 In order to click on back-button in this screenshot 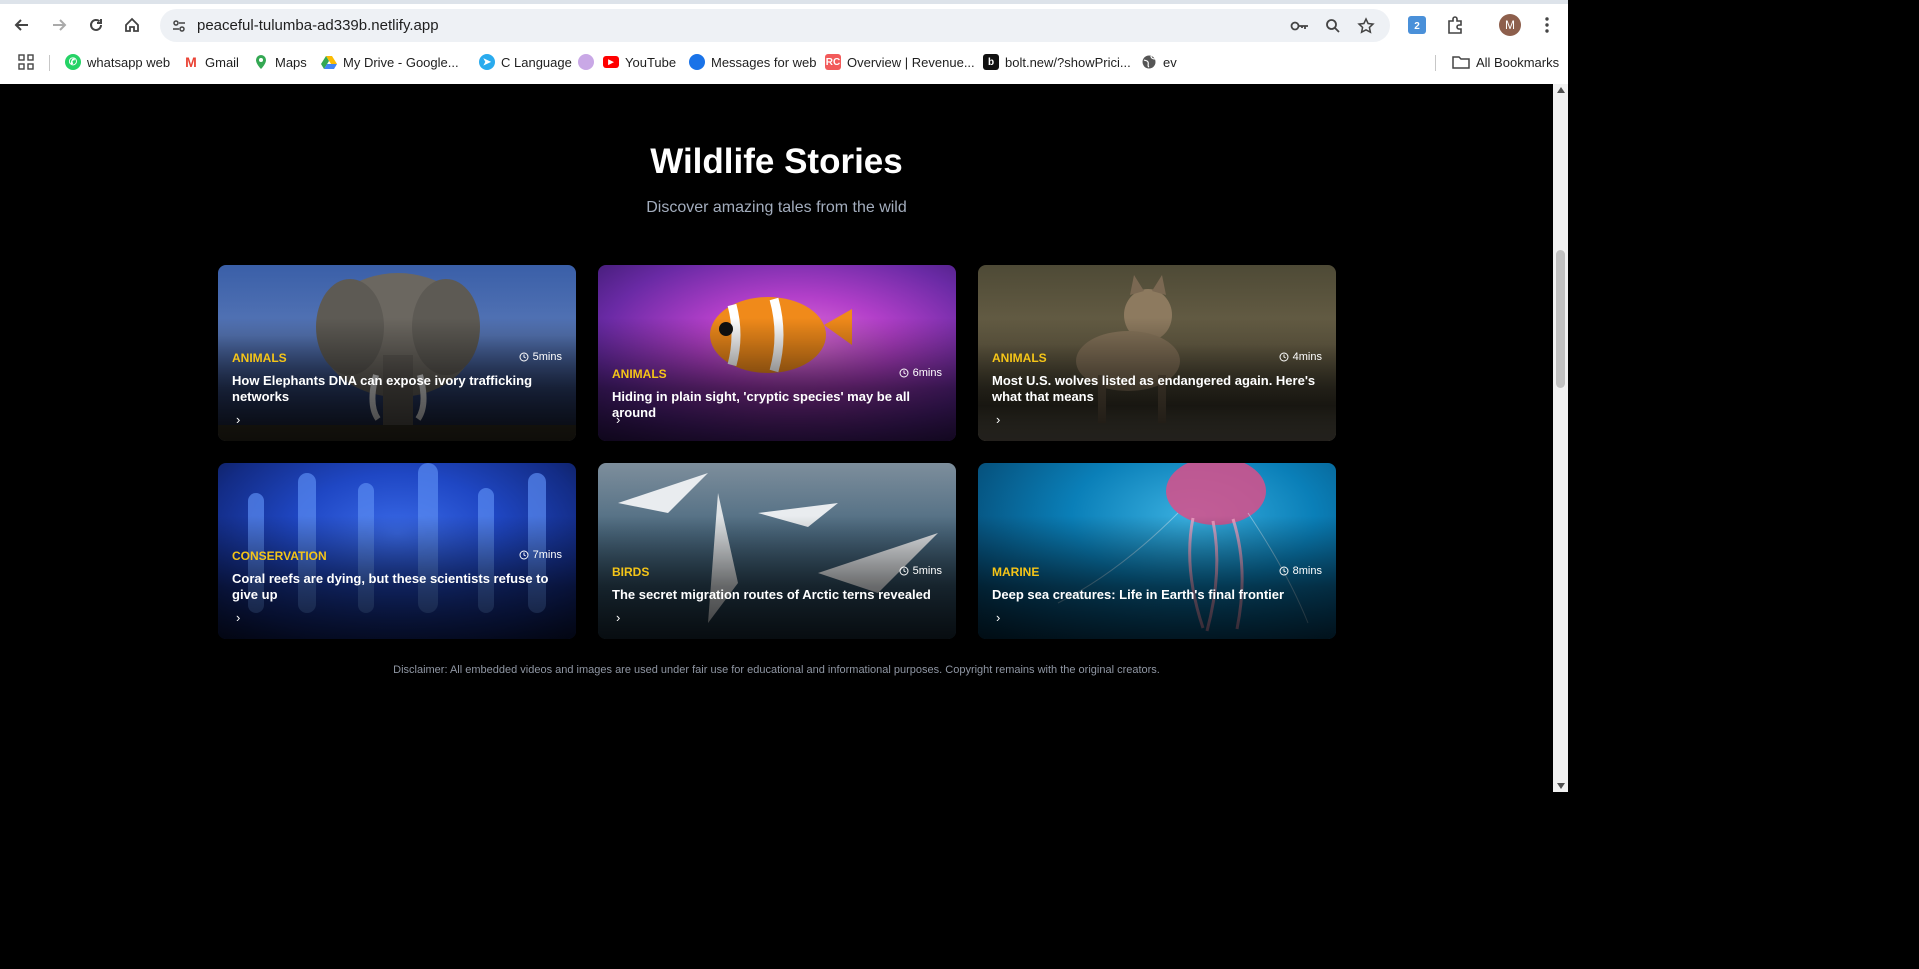, I will do `click(22, 25)`.